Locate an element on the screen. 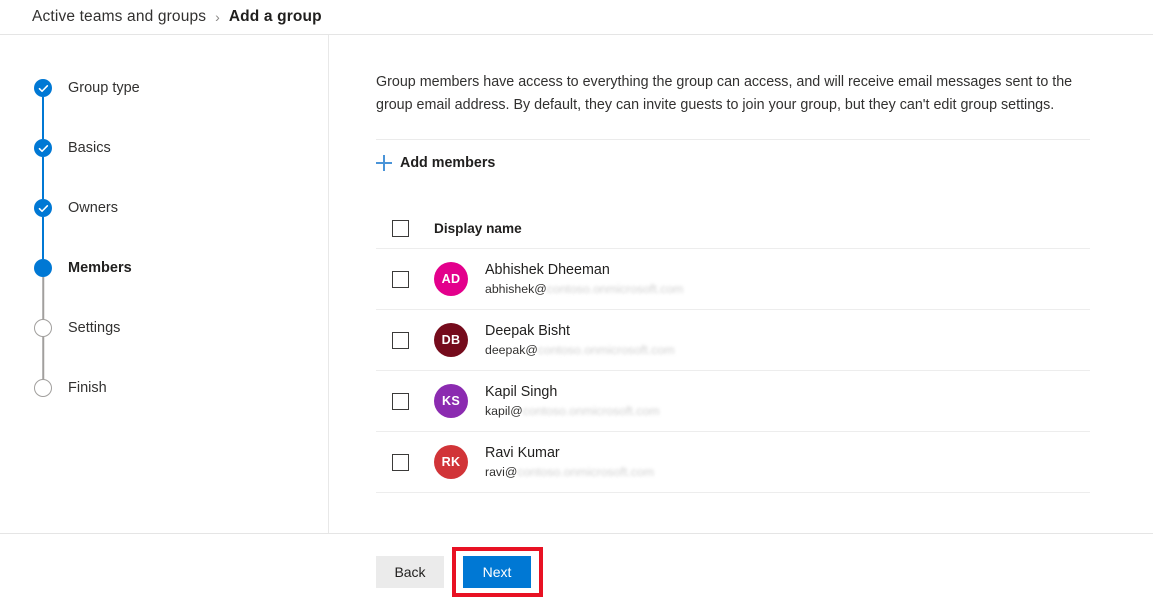  sidebar-item-label: Members is located at coordinates (100, 268).